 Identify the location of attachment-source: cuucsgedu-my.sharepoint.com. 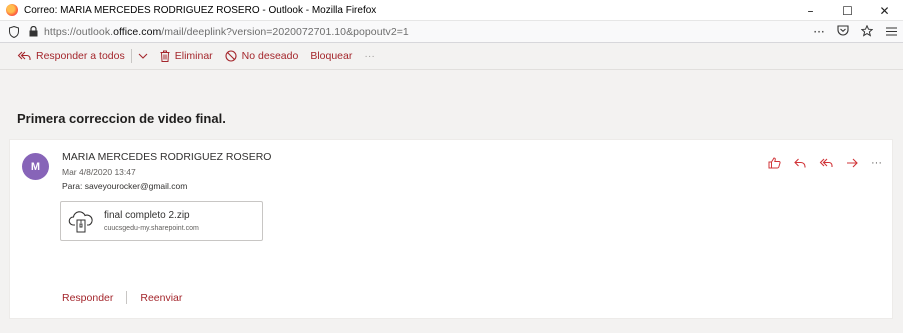
(151, 228).